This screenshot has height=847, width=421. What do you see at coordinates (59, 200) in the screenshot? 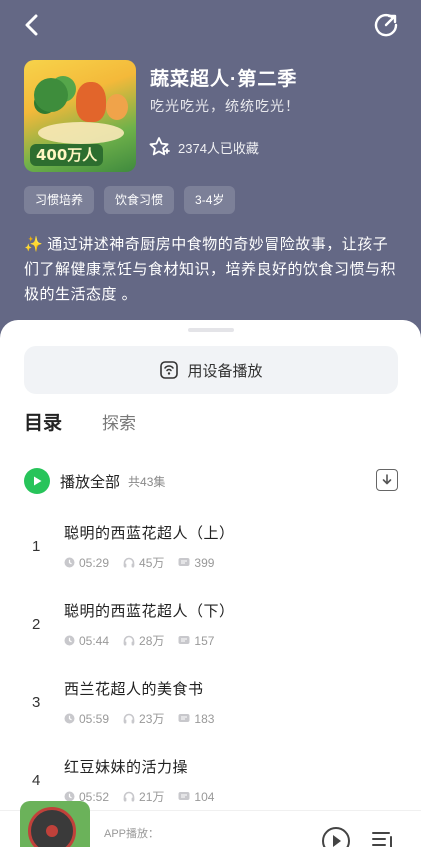
I see `tag: 习惯培养` at bounding box center [59, 200].